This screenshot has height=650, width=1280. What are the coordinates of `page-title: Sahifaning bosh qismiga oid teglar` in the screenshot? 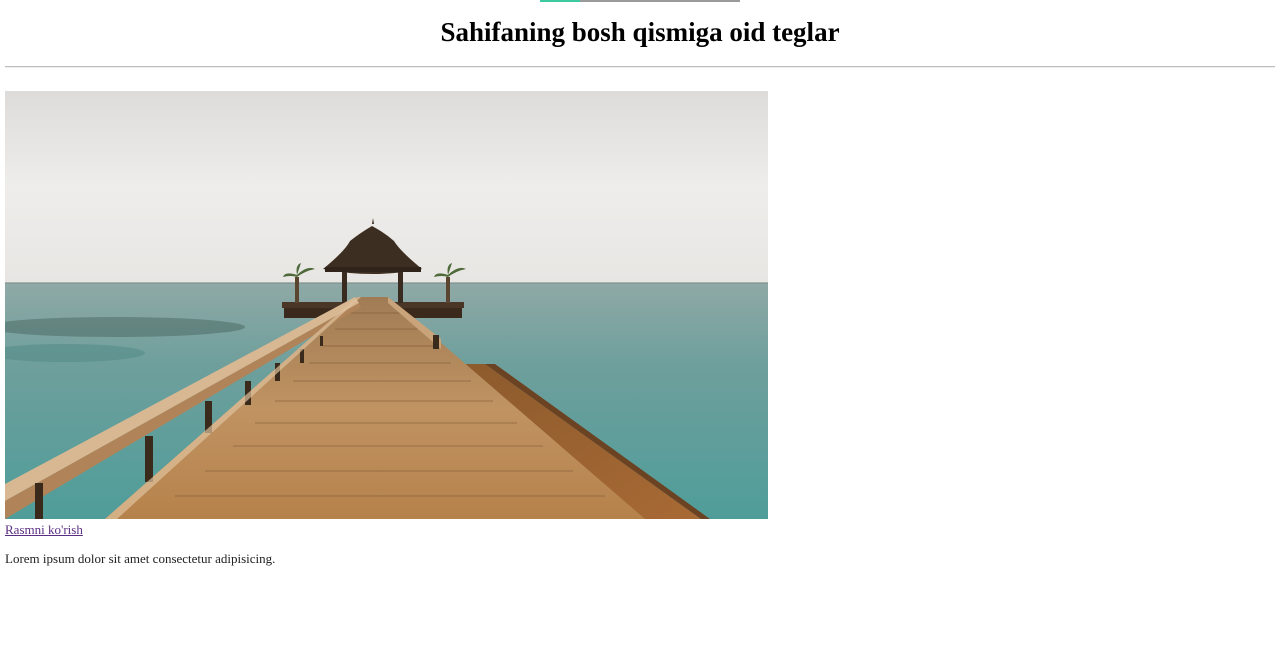 It's located at (640, 32).